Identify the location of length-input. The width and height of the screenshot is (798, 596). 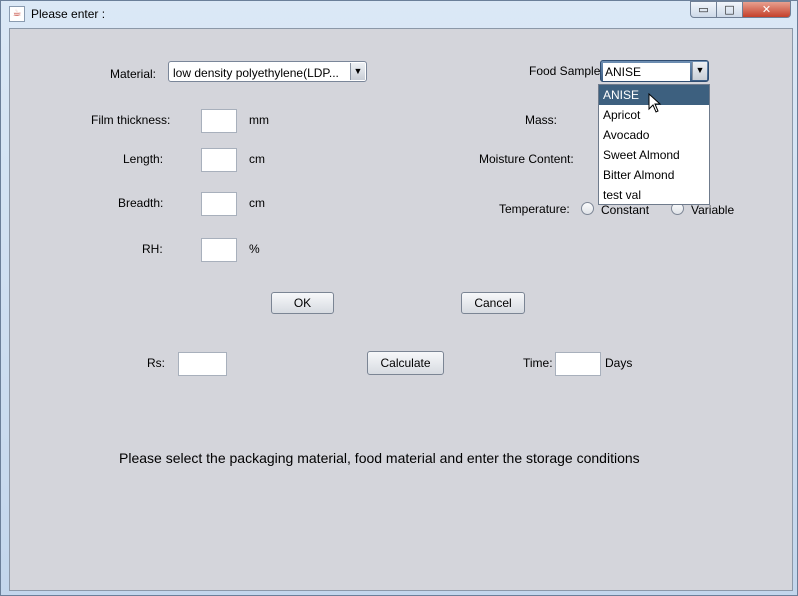
(219, 160).